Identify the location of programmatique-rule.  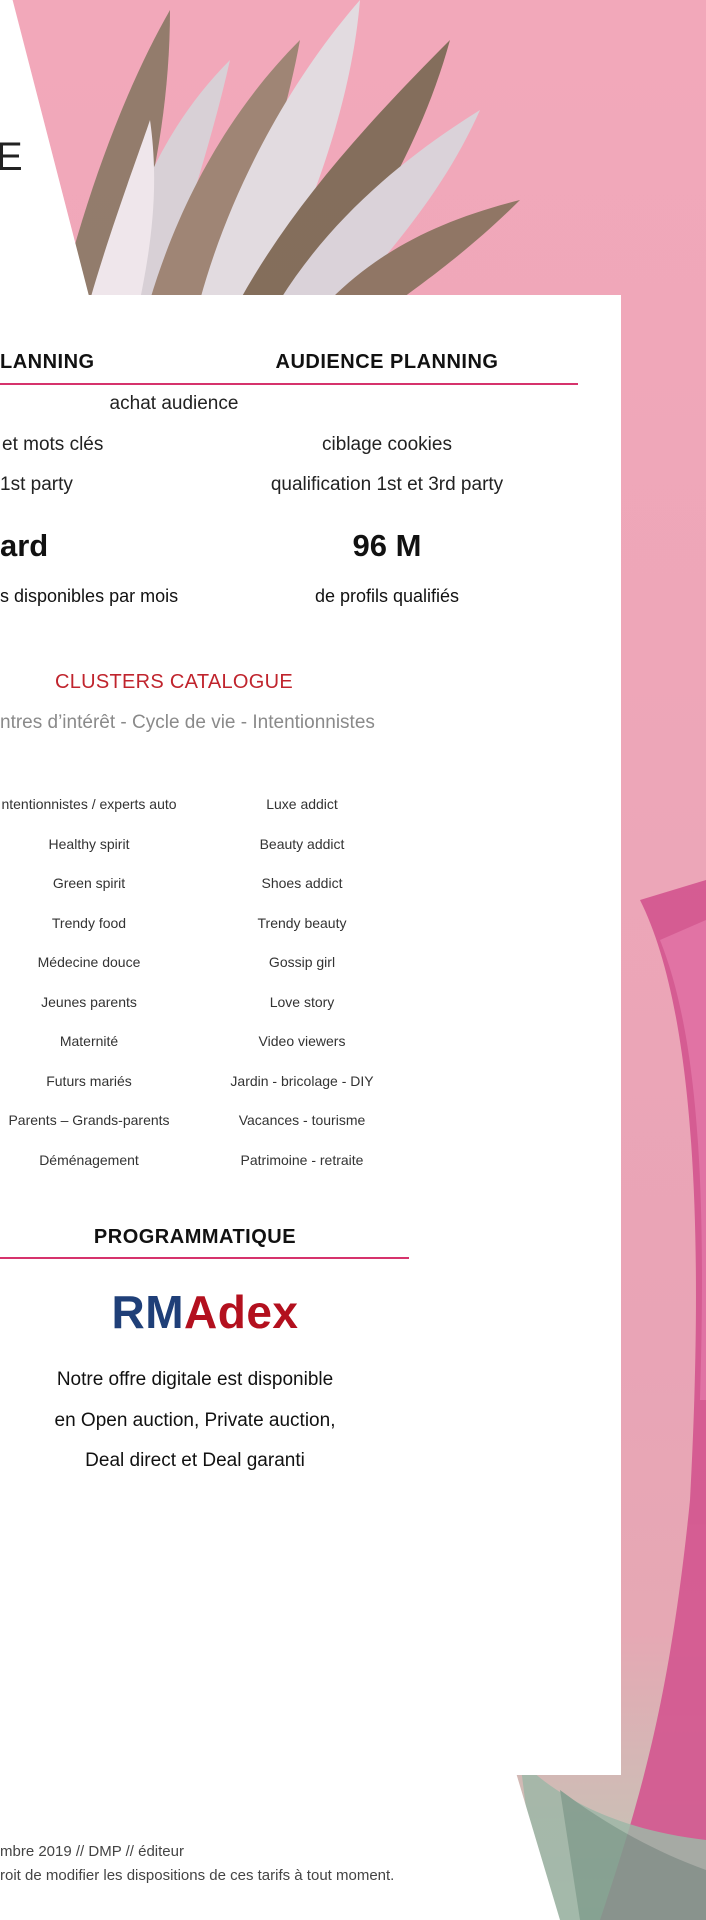
(204, 1258).